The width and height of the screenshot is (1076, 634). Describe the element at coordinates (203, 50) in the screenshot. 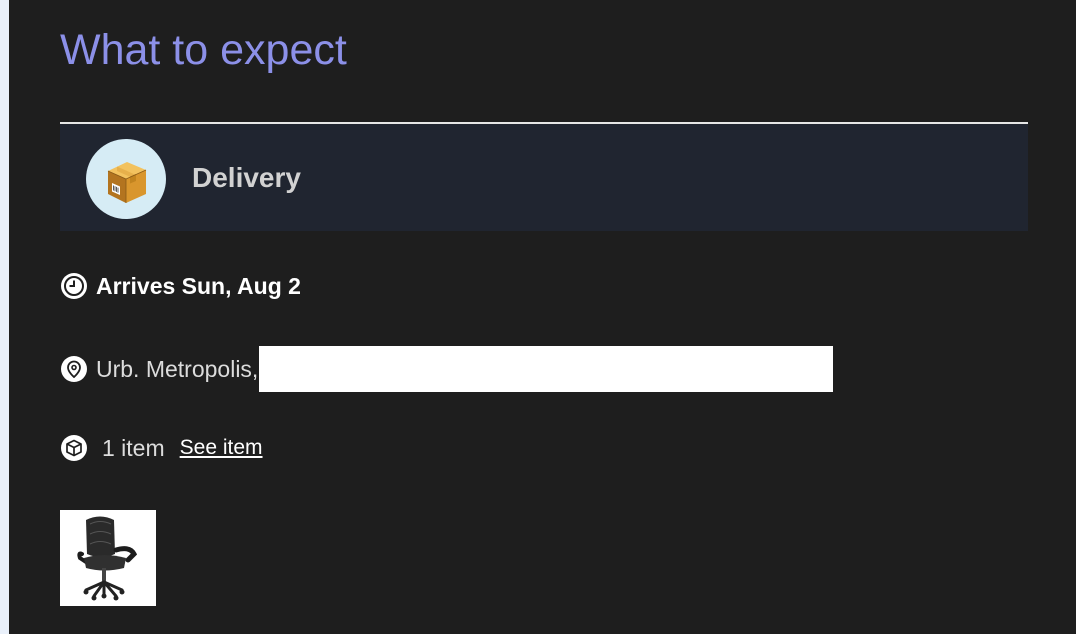

I see `section-title: What to expect` at that location.